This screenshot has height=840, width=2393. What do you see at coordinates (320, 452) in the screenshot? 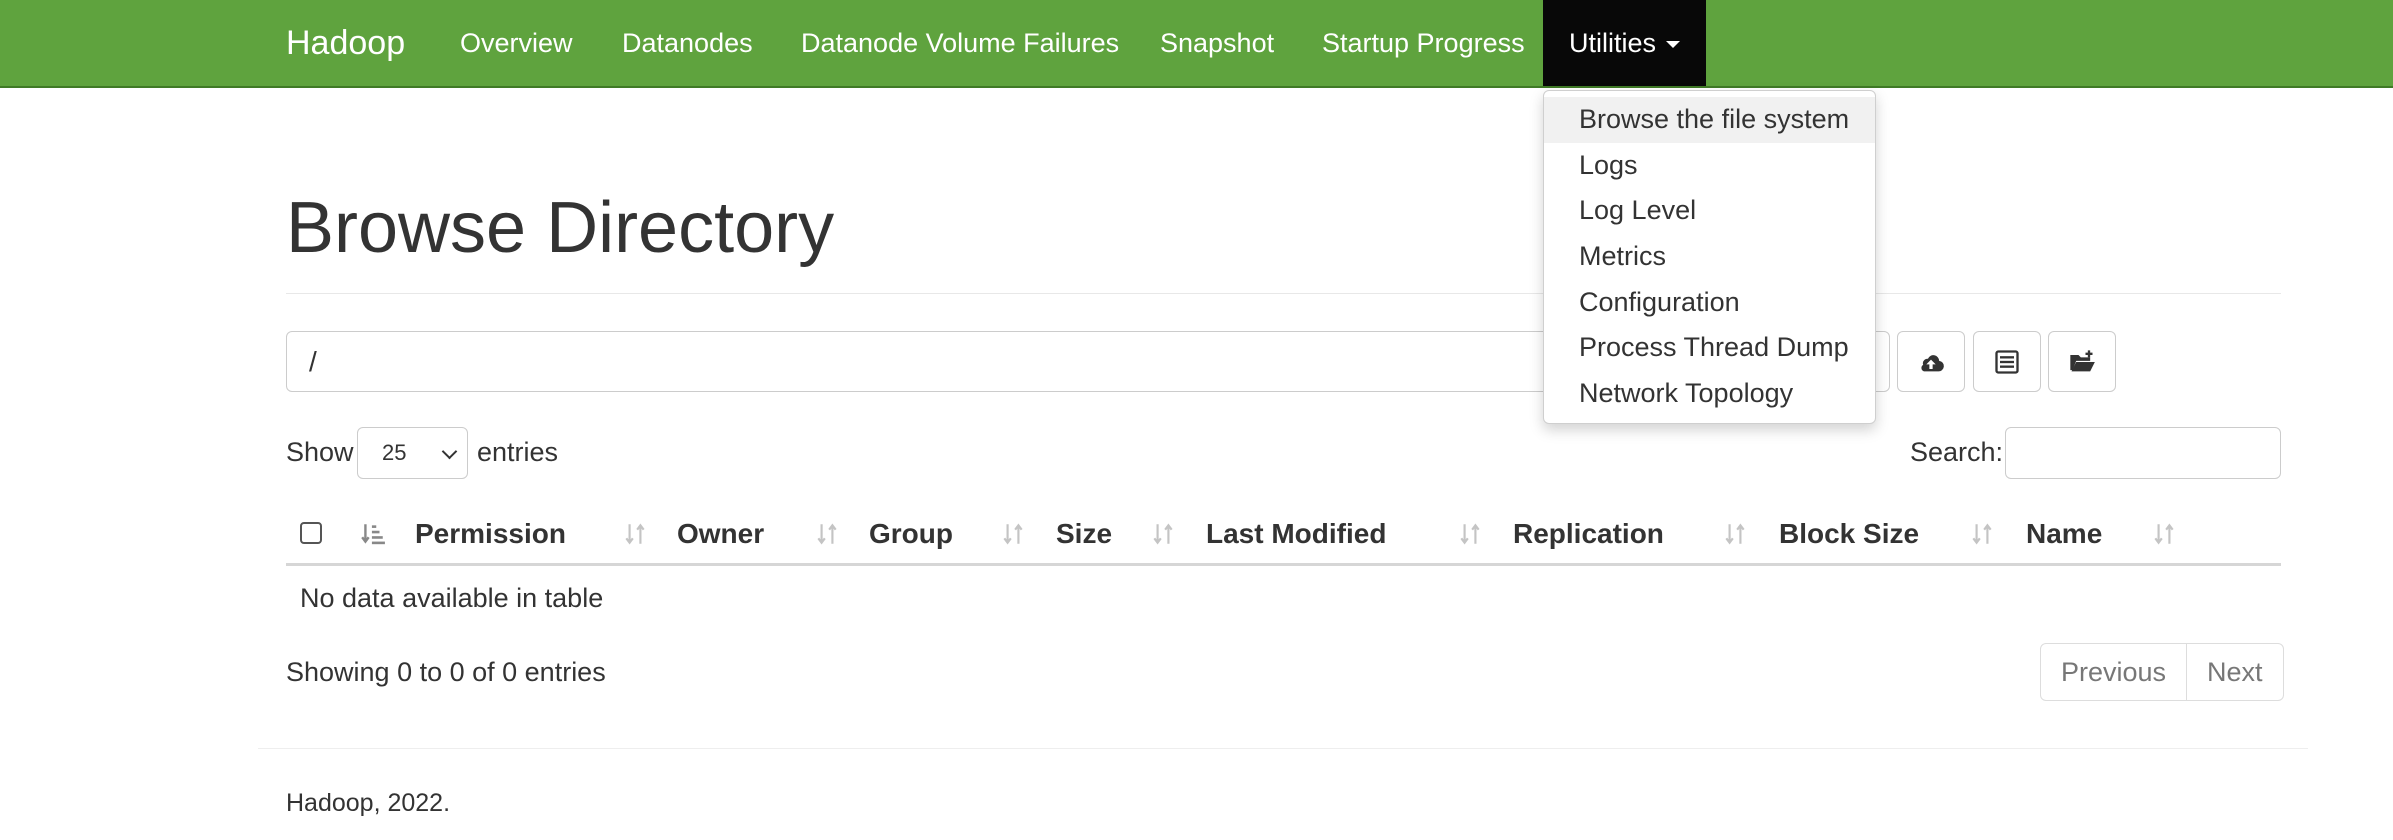
I see `show-entries-label: Show` at bounding box center [320, 452].